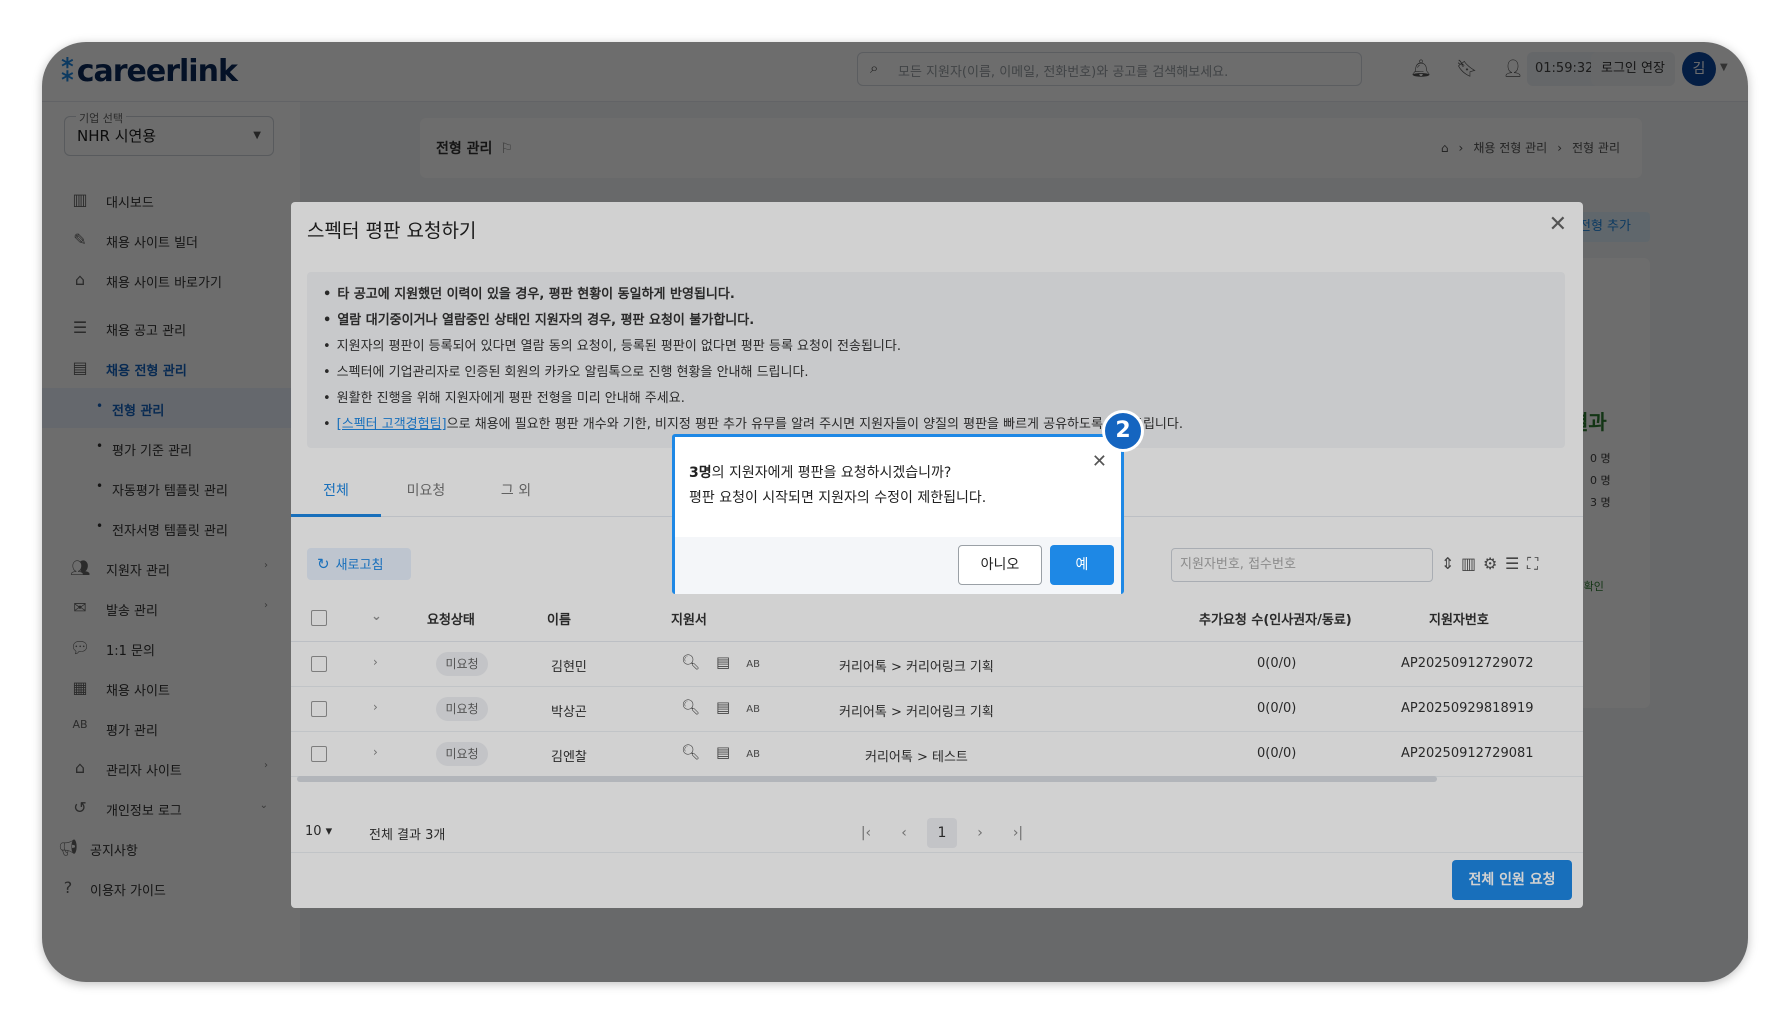  What do you see at coordinates (1099, 461) in the screenshot?
I see `close-icon: ✕` at bounding box center [1099, 461].